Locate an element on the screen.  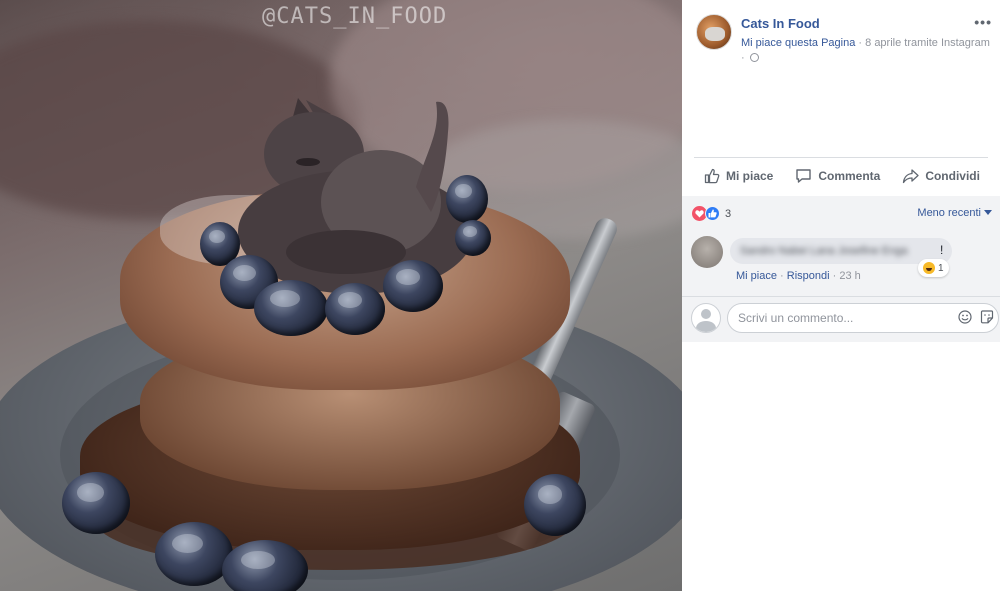
caret-down-icon is located at coordinates (988, 212).